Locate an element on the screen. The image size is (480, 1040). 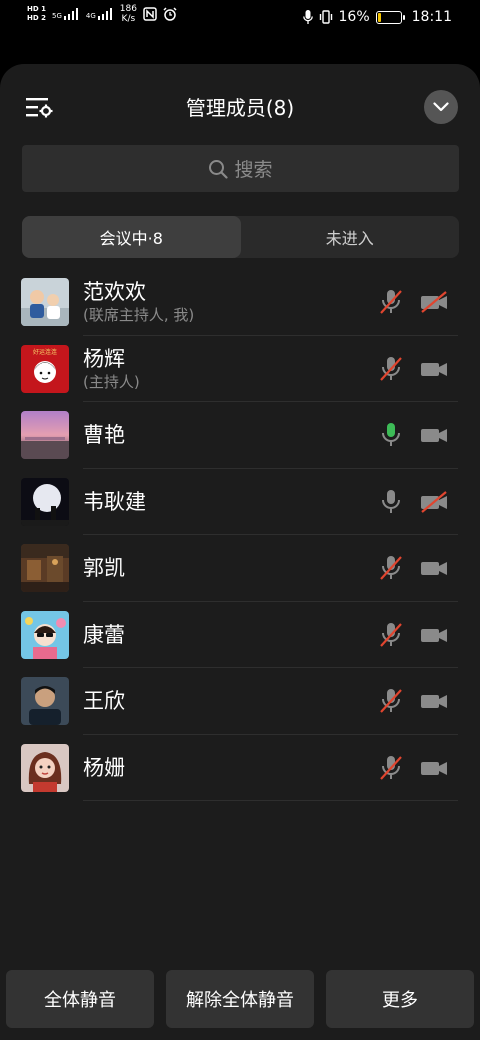
member-name: 王欣 is located at coordinates (104, 701).